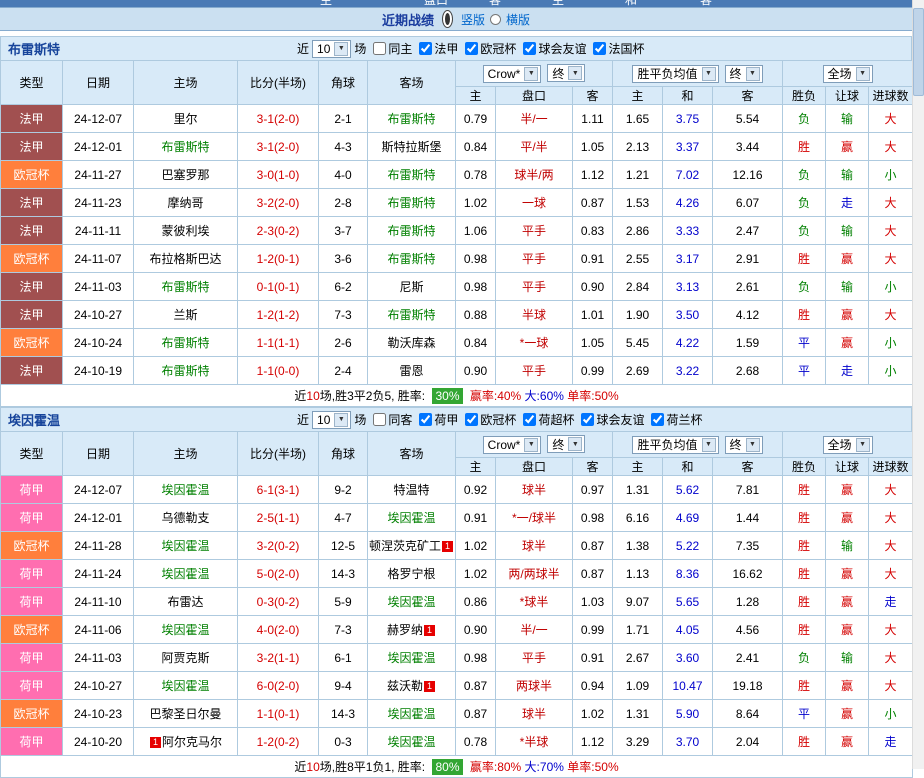 This screenshot has width=924, height=778. What do you see at coordinates (411, 371) in the screenshot?
I see `team-name-link: 雷恩` at bounding box center [411, 371].